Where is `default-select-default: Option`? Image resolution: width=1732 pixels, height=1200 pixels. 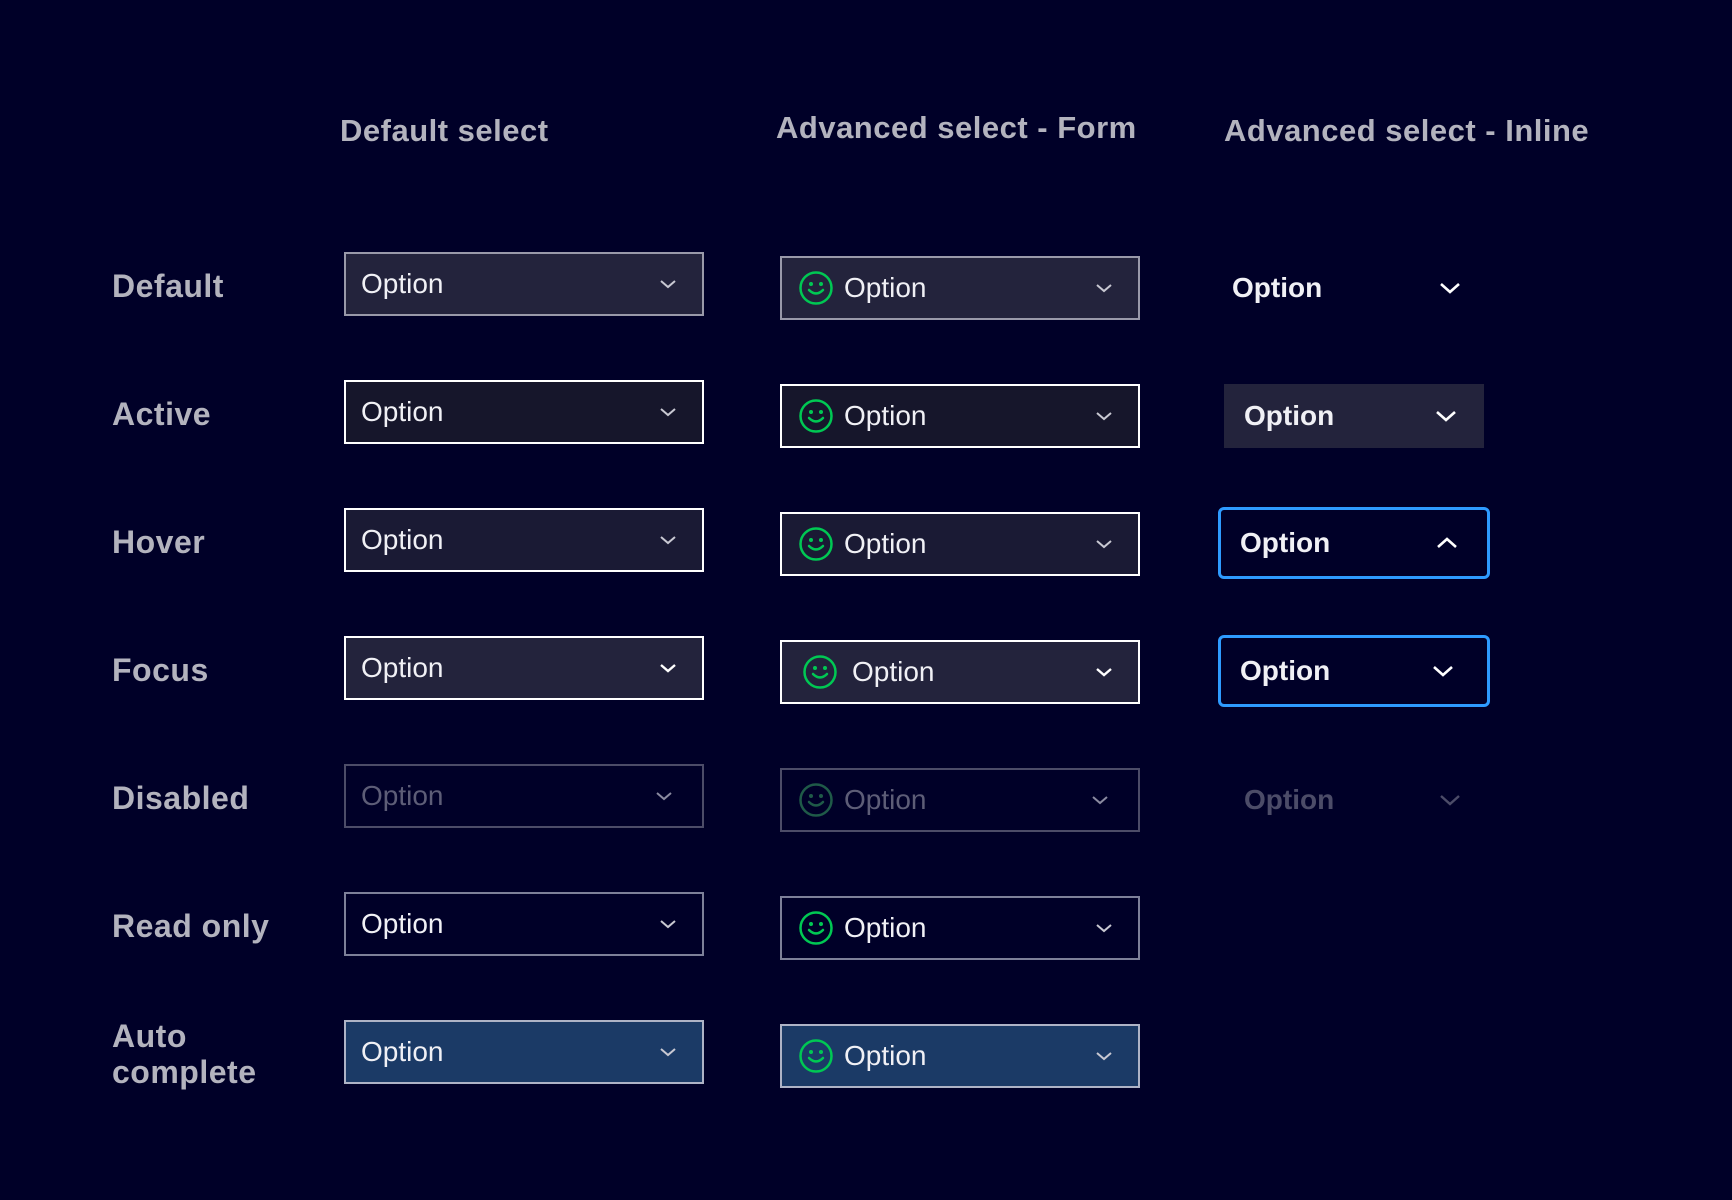 default-select-default: Option is located at coordinates (524, 284).